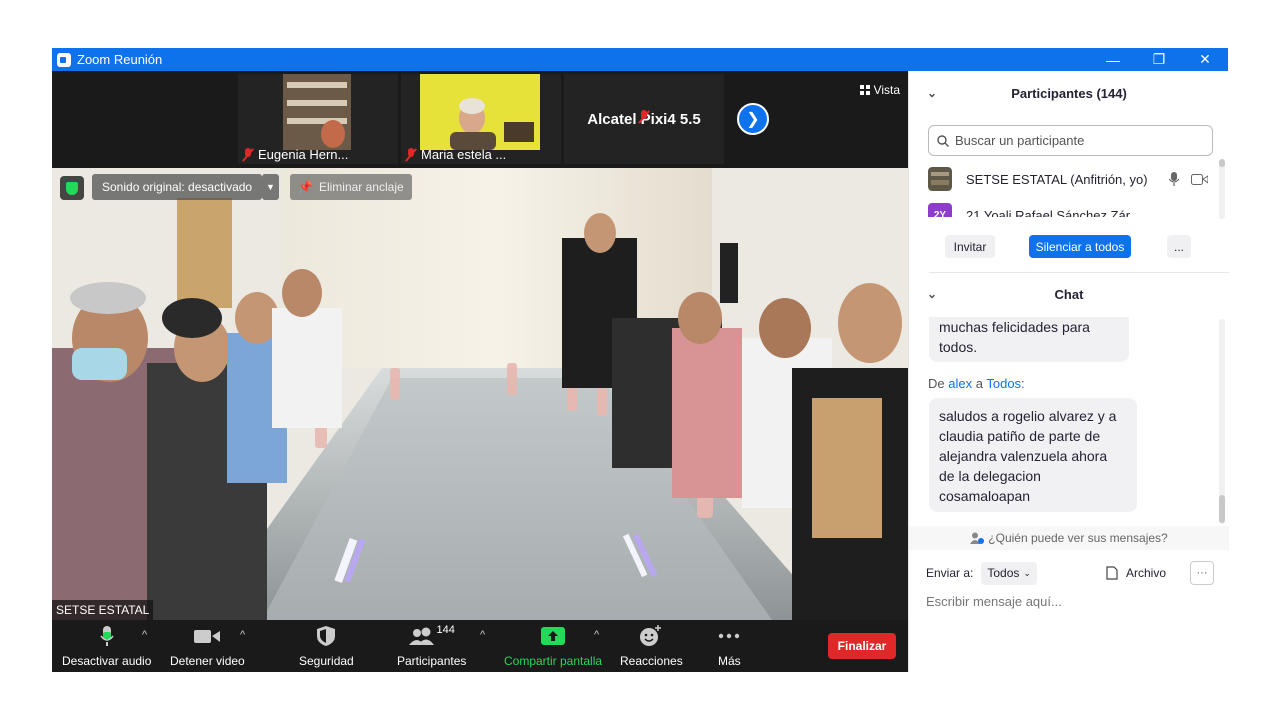 The image size is (1280, 720). I want to click on search-icon, so click(943, 140).